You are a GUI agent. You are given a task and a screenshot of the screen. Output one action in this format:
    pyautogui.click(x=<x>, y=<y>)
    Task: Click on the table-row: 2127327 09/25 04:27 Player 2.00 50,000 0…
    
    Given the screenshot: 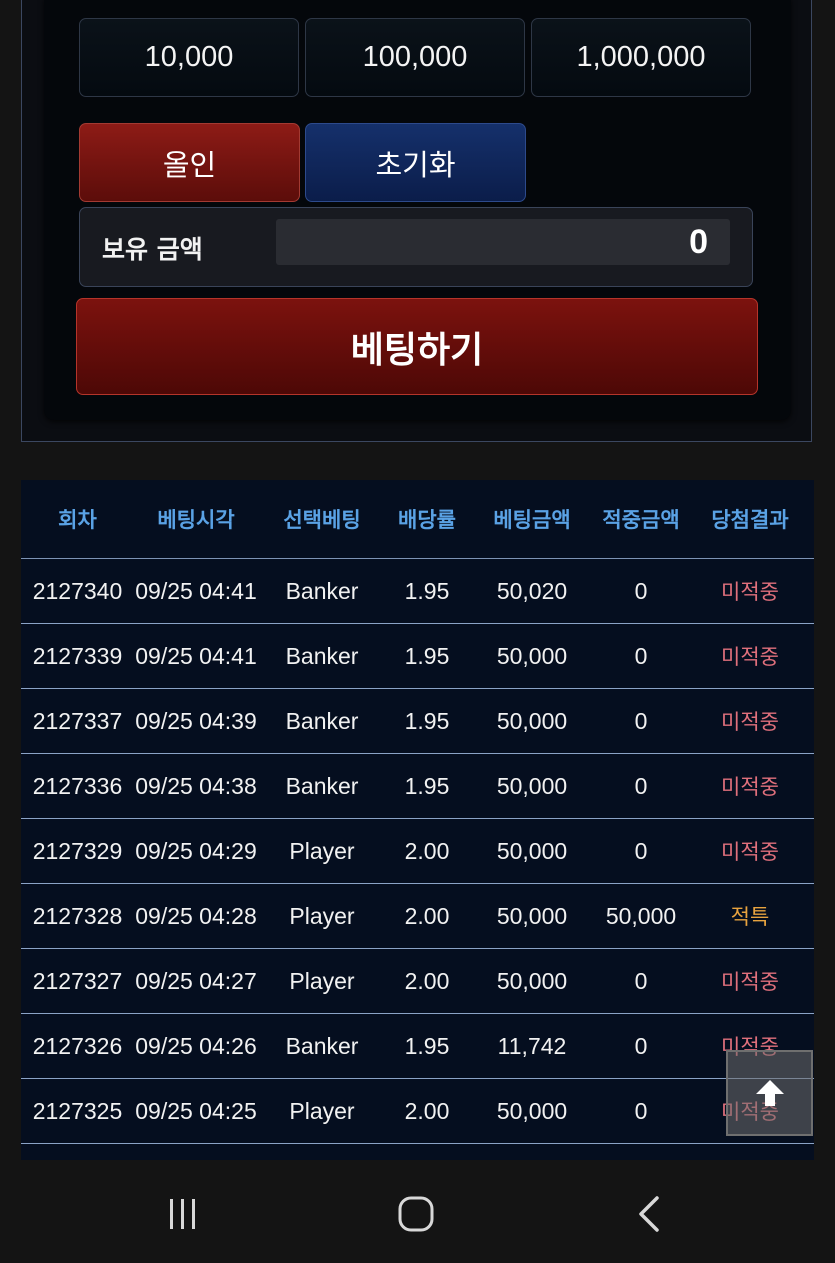 What is the action you would take?
    pyautogui.click(x=417, y=981)
    